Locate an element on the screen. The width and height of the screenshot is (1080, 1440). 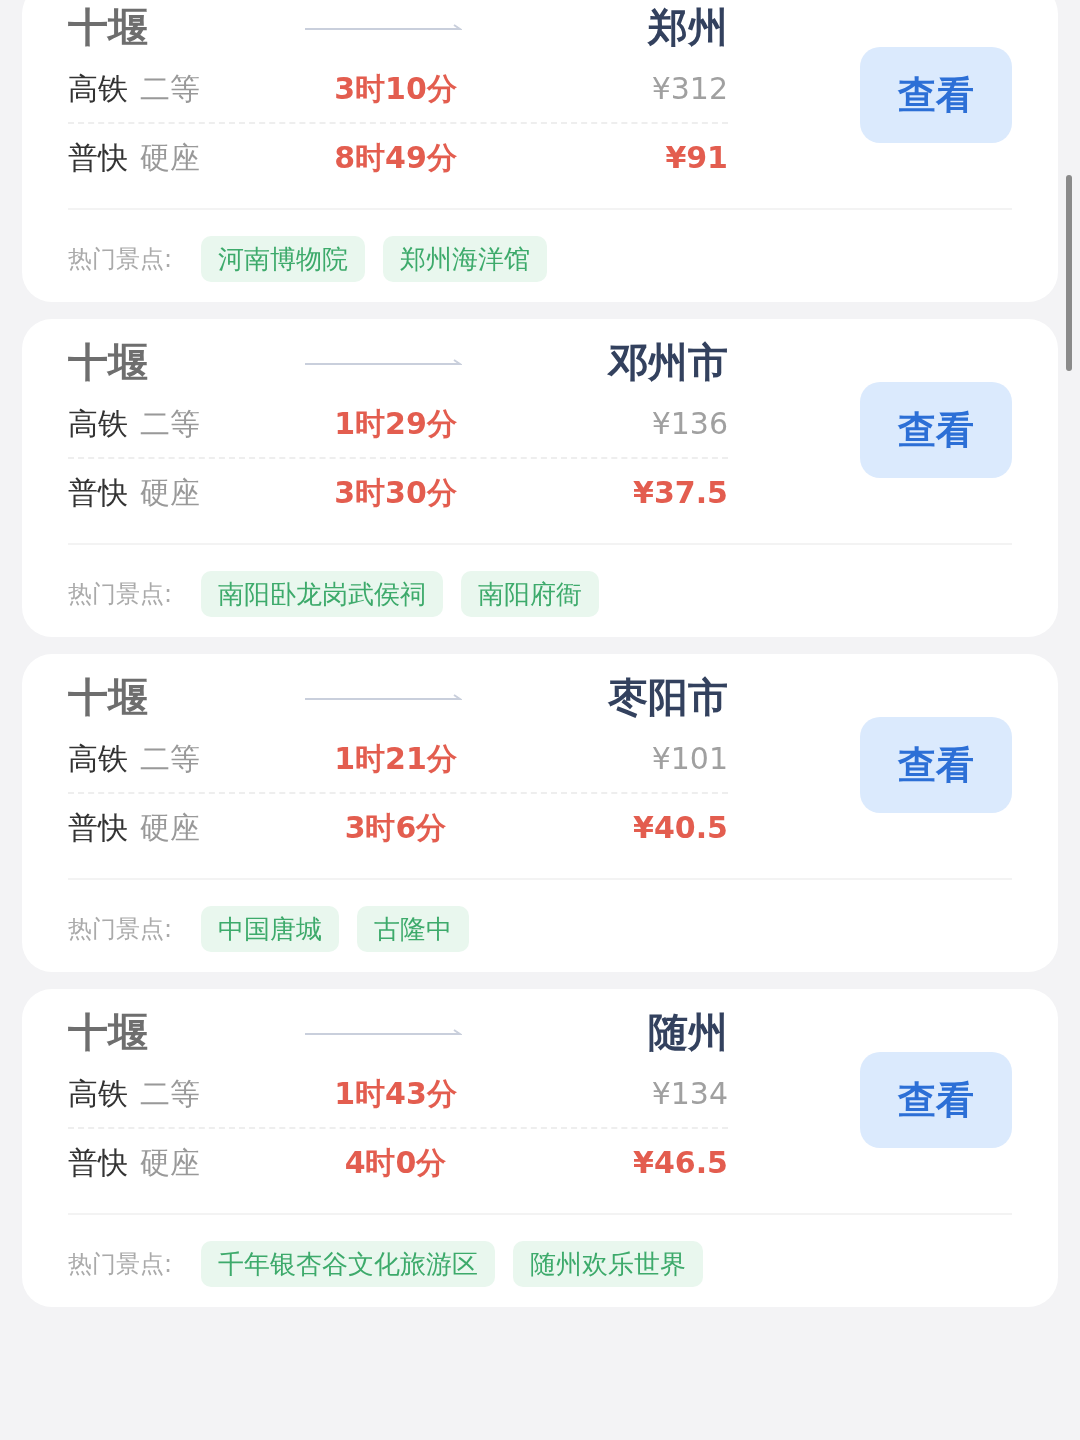
ticket-price: ¥46.5 is located at coordinates (680, 1163).